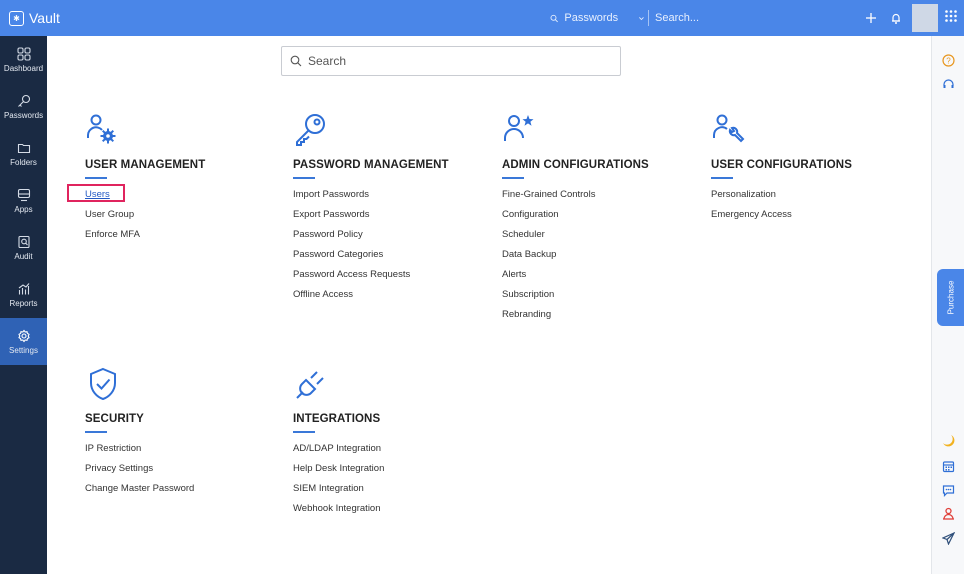 This screenshot has width=964, height=574. What do you see at coordinates (23, 209) in the screenshot?
I see `nav-label: Apps` at bounding box center [23, 209].